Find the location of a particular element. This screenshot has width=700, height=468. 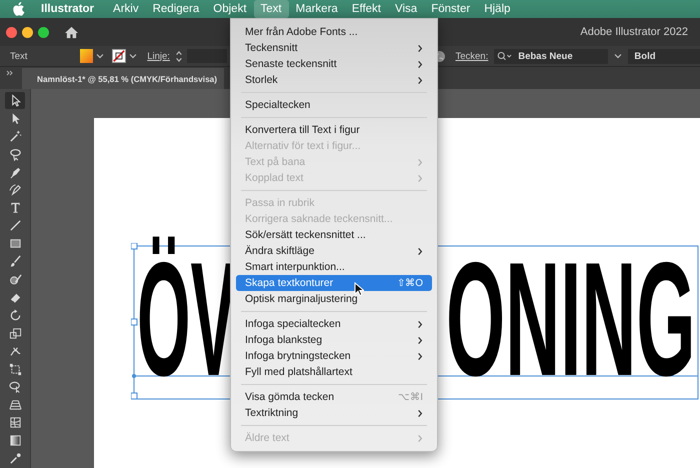

document-tab: Namnlöst-1* @ 55,81 % (CMYK/Förhandsvisa) is located at coordinates (123, 78).